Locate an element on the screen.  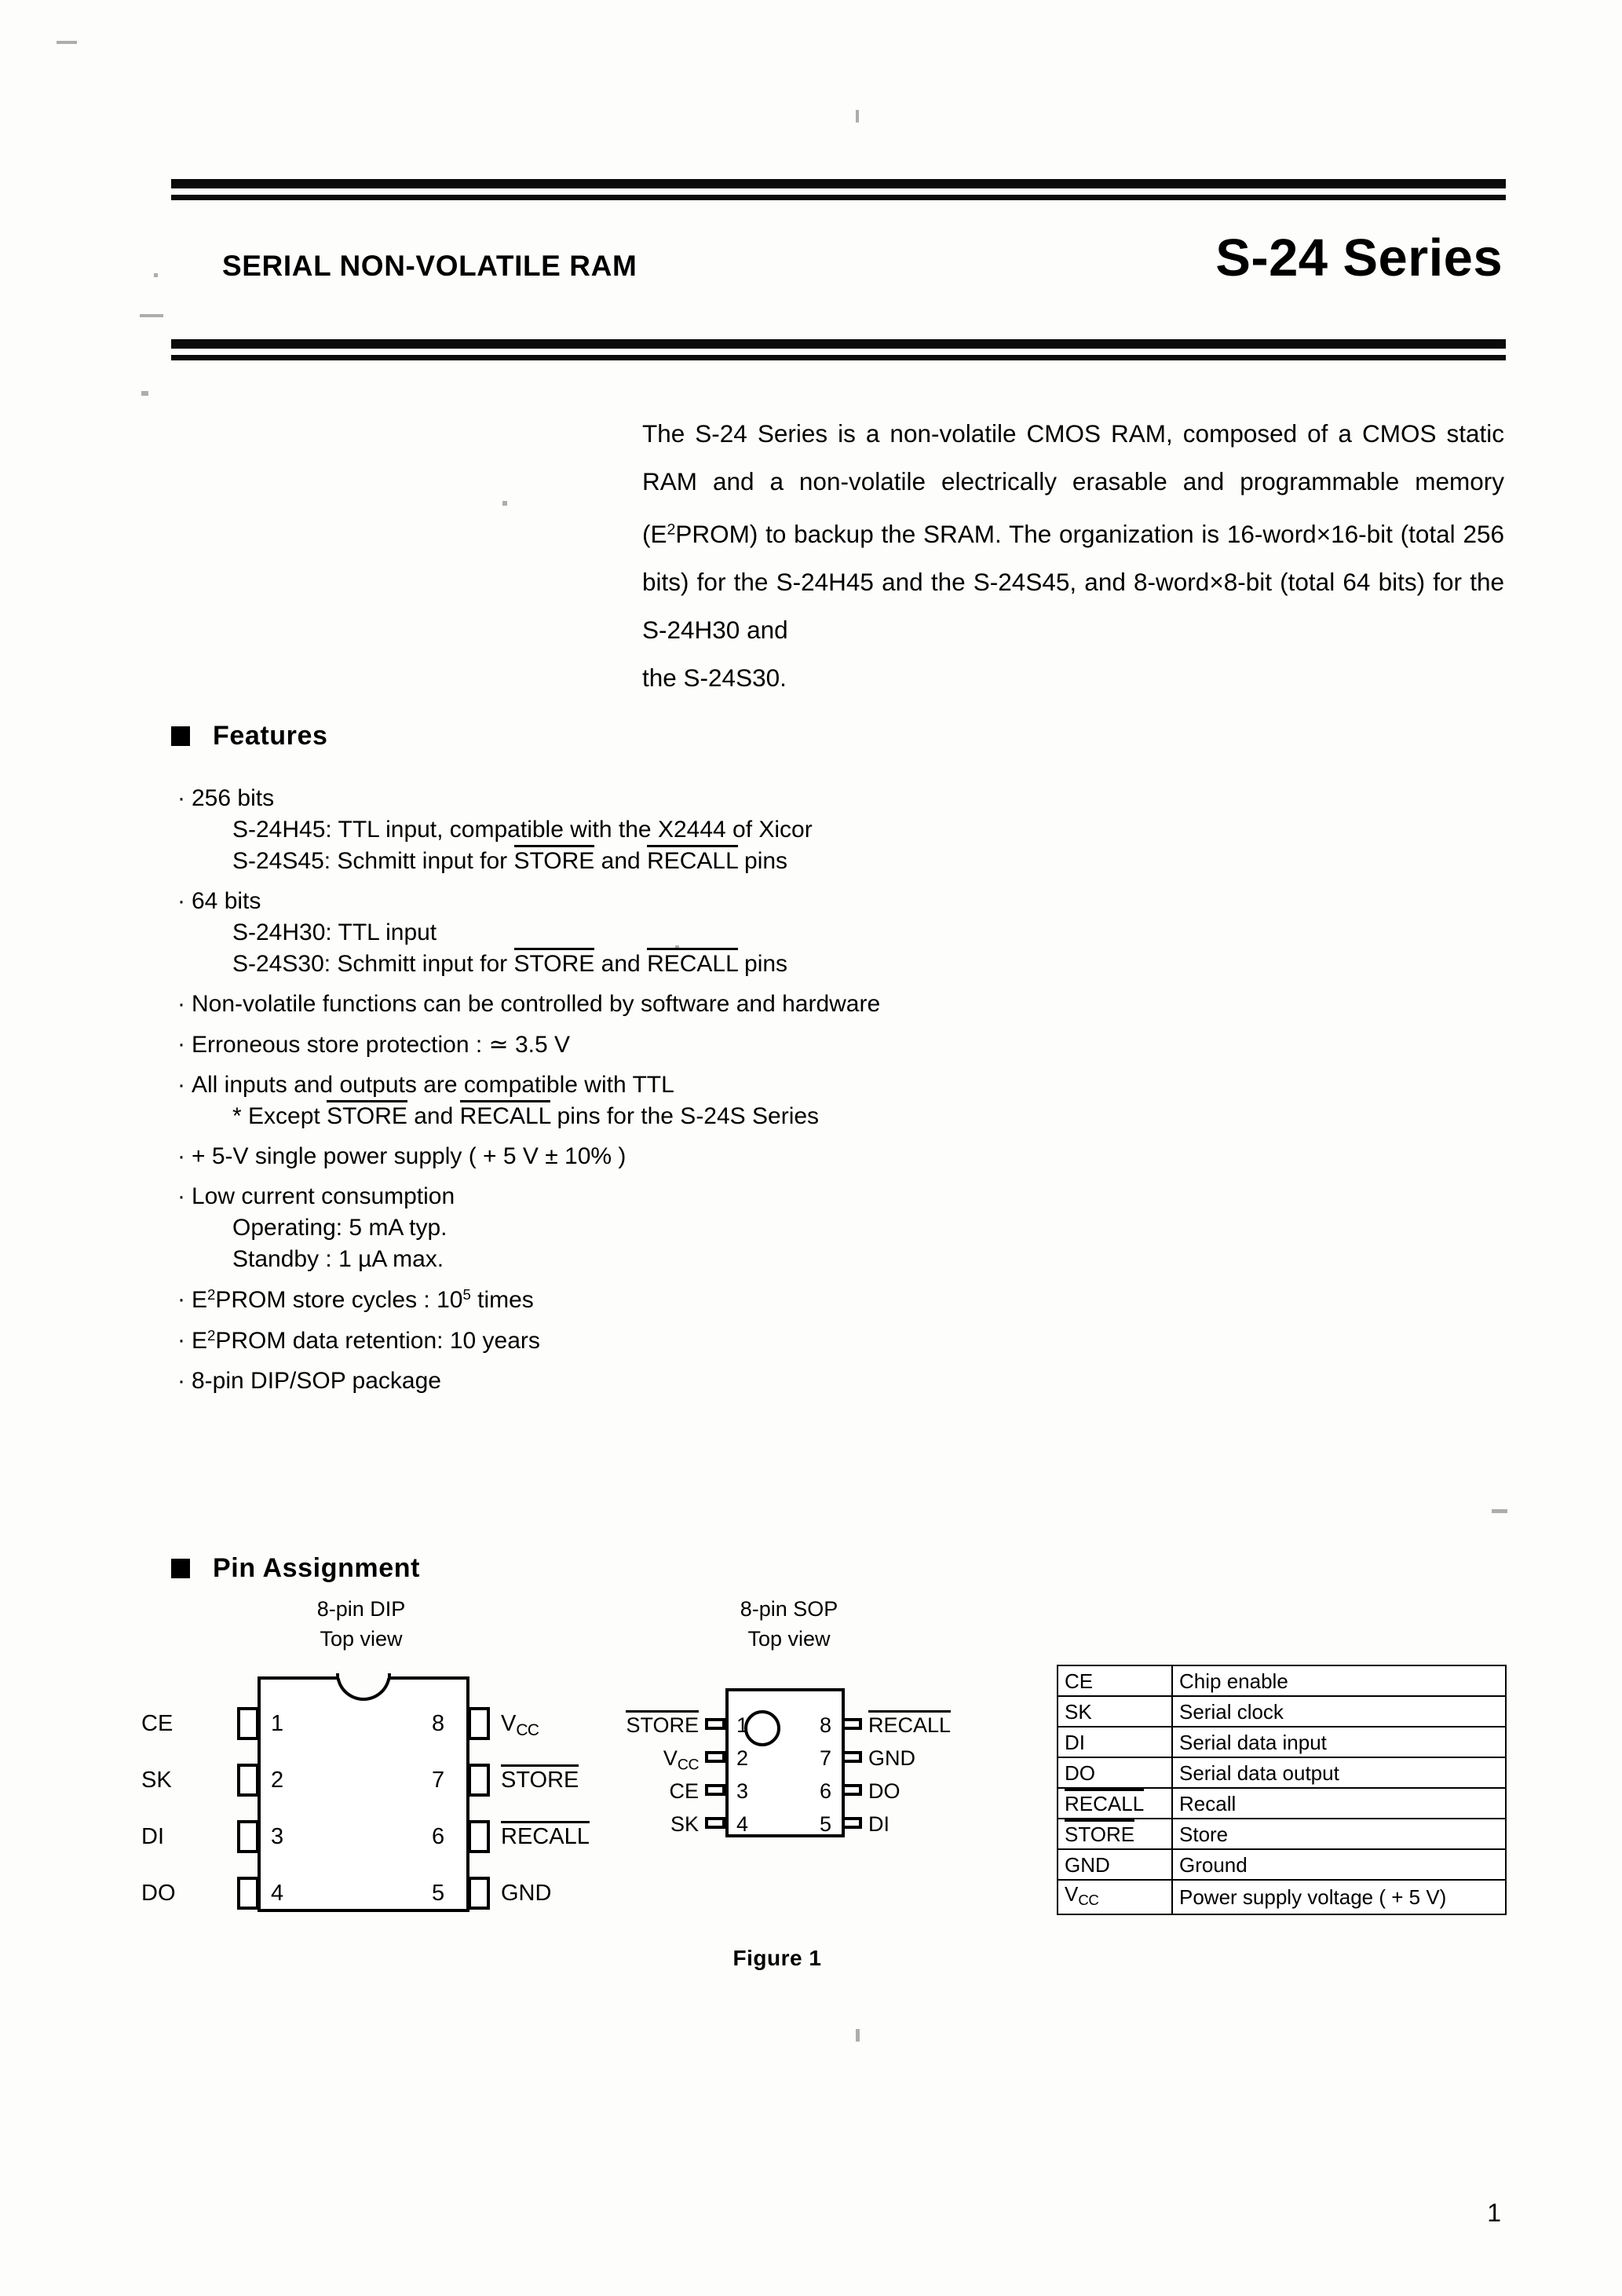
features-heading-label: Features is located at coordinates (270, 736).